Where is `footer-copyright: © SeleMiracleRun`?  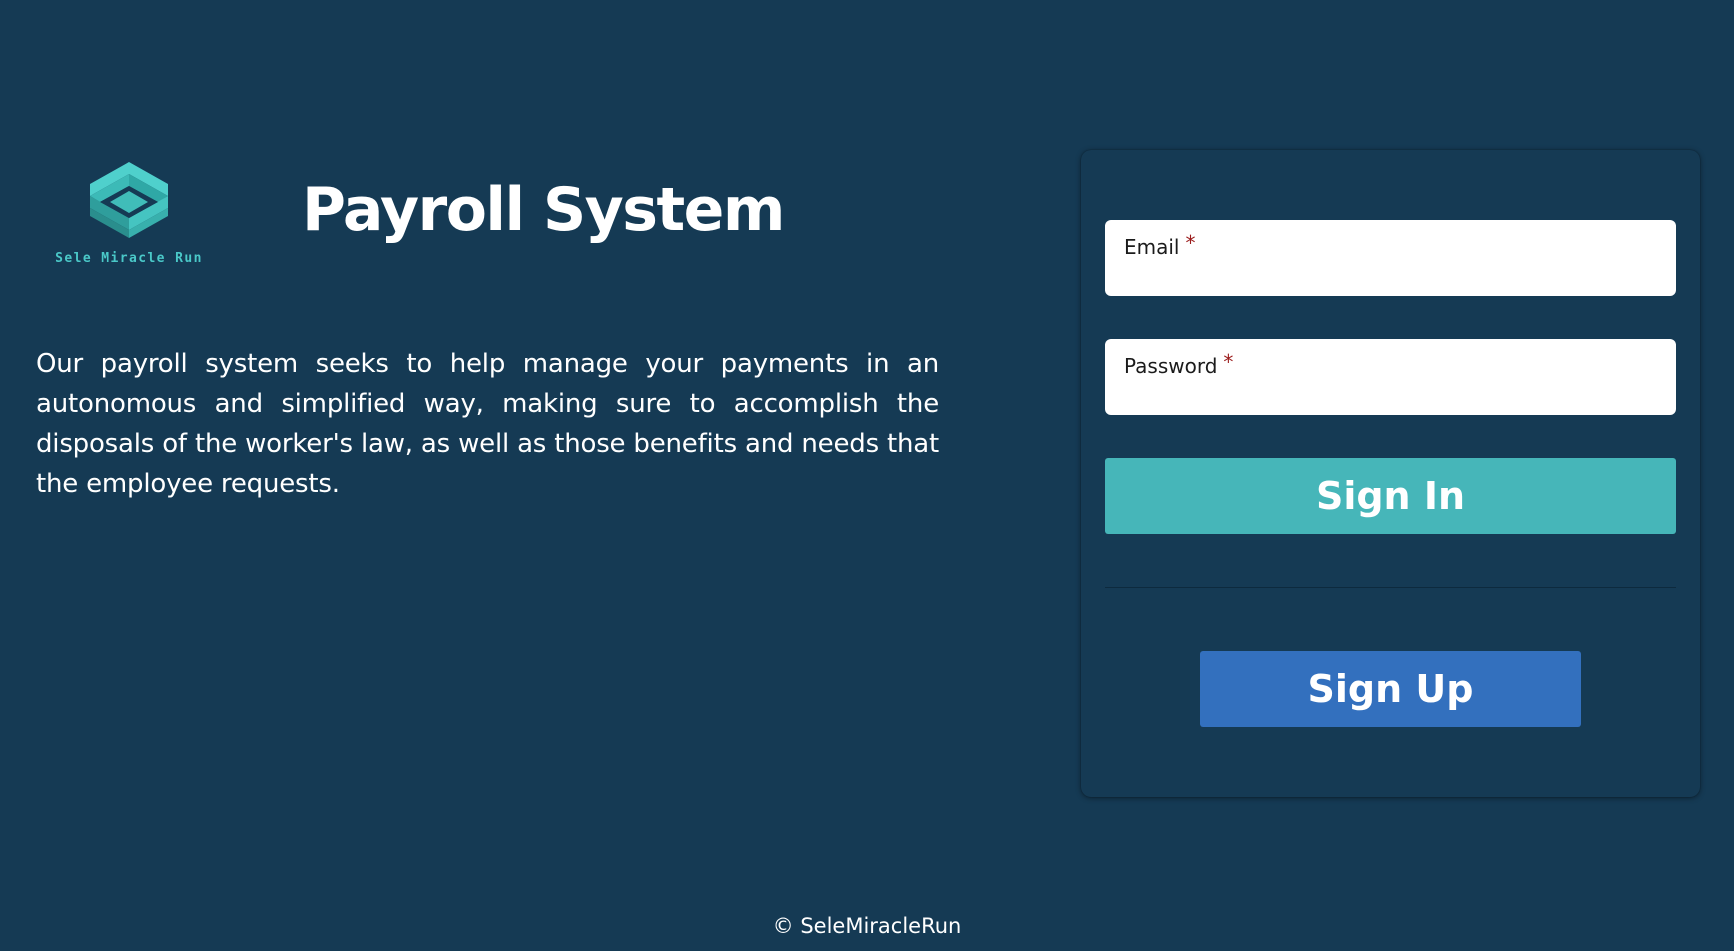 footer-copyright: © SeleMiracleRun is located at coordinates (867, 926).